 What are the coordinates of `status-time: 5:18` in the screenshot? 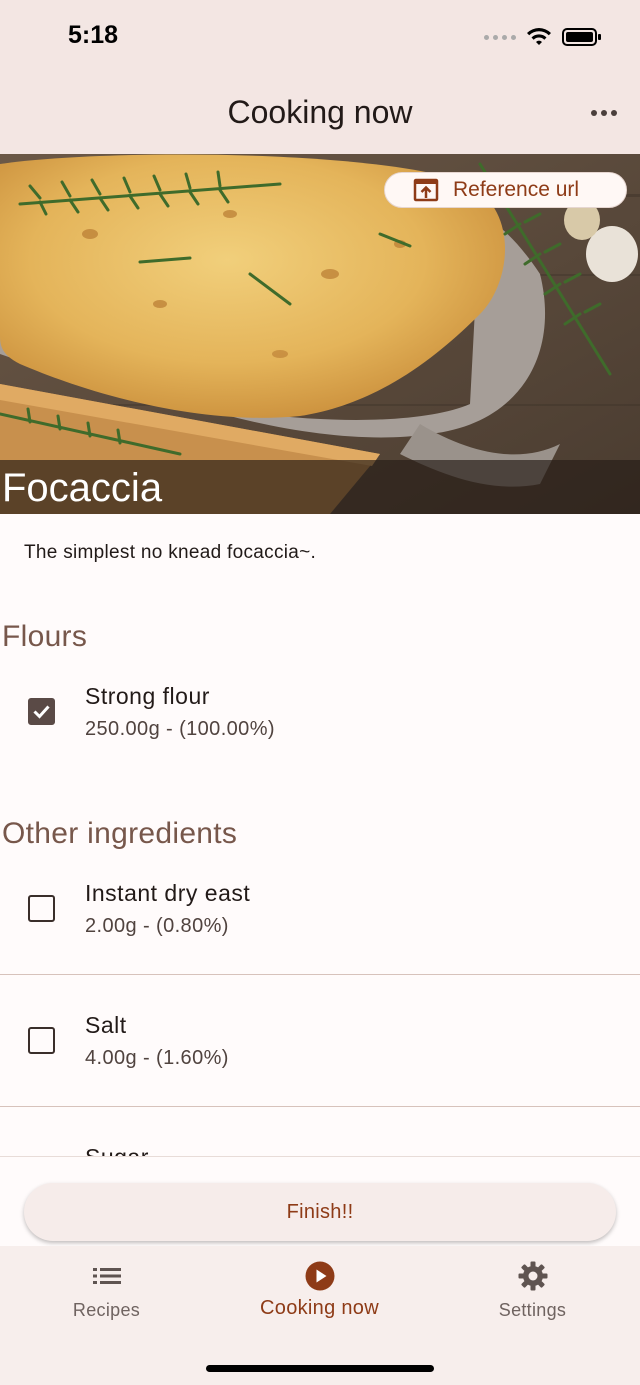 It's located at (93, 35).